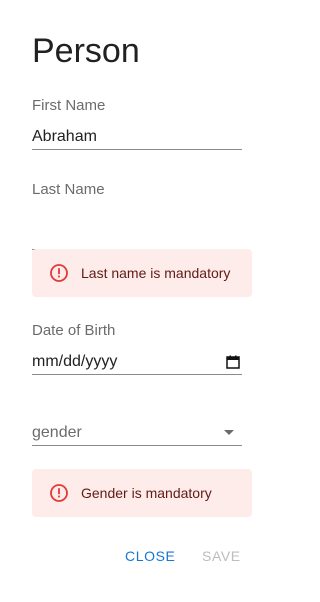  I want to click on last-name-field: Last Name, so click(137, 215).